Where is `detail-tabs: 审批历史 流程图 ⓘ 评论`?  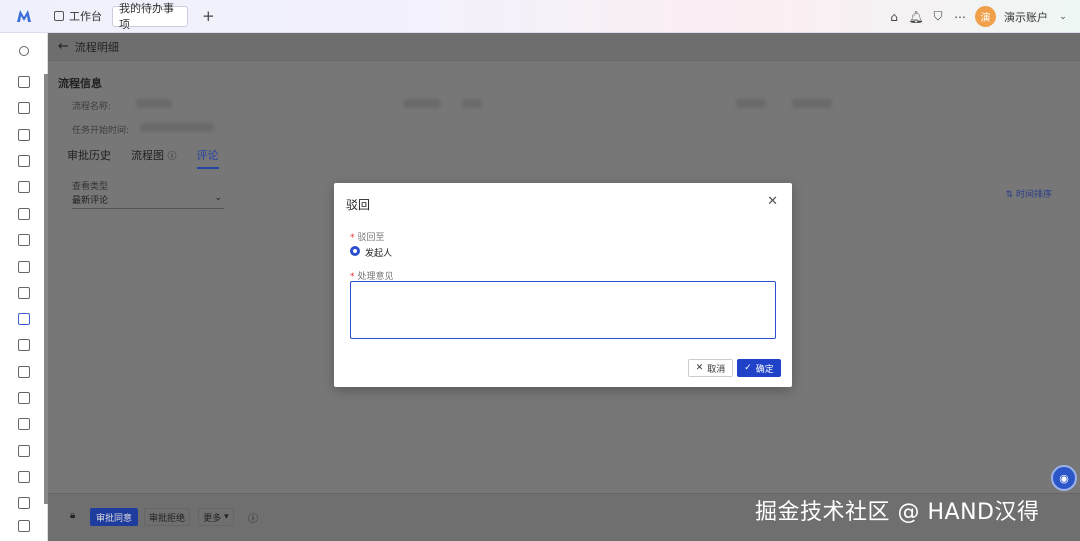 detail-tabs: 审批历史 流程图 ⓘ 评论 is located at coordinates (143, 158).